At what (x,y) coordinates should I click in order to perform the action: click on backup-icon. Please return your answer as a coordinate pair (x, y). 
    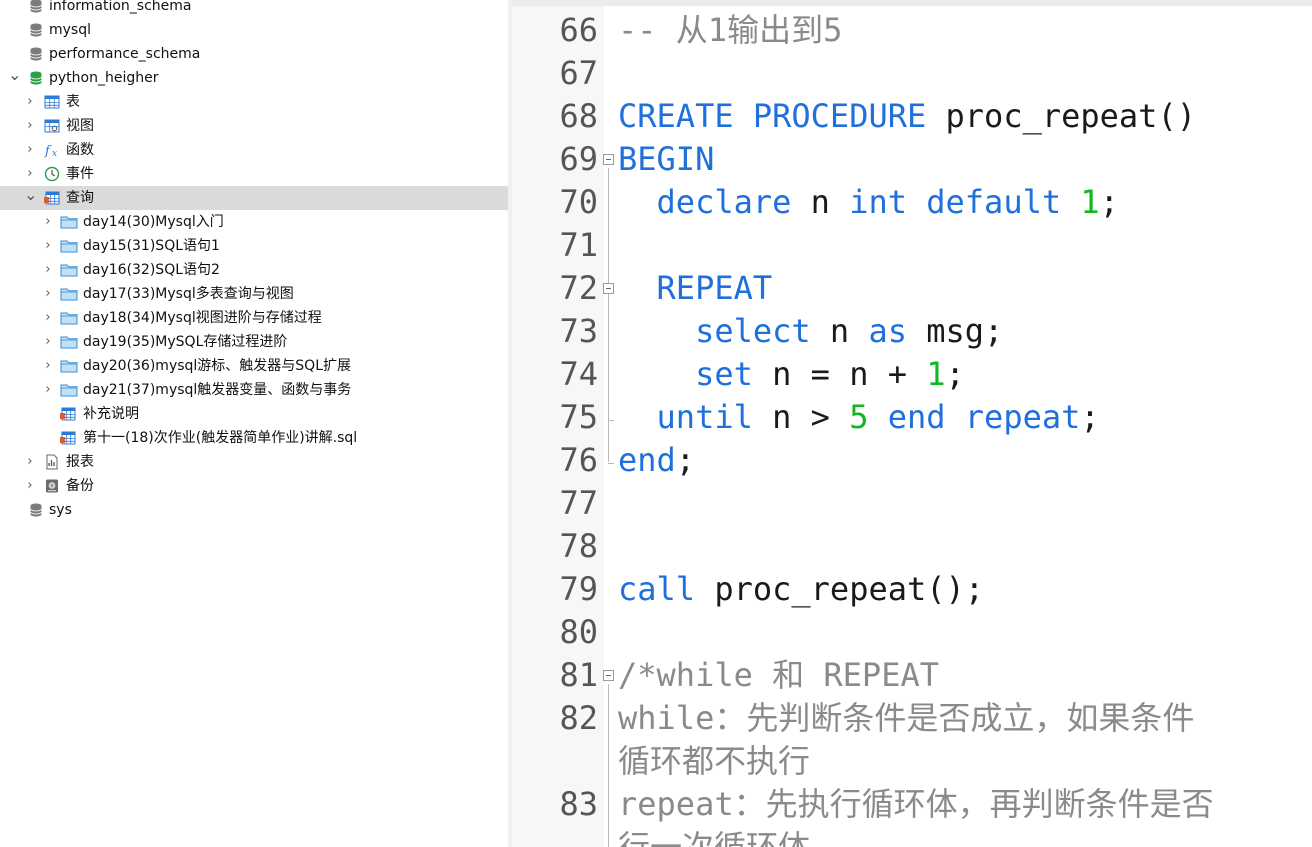
    Looking at the image, I should click on (52, 486).